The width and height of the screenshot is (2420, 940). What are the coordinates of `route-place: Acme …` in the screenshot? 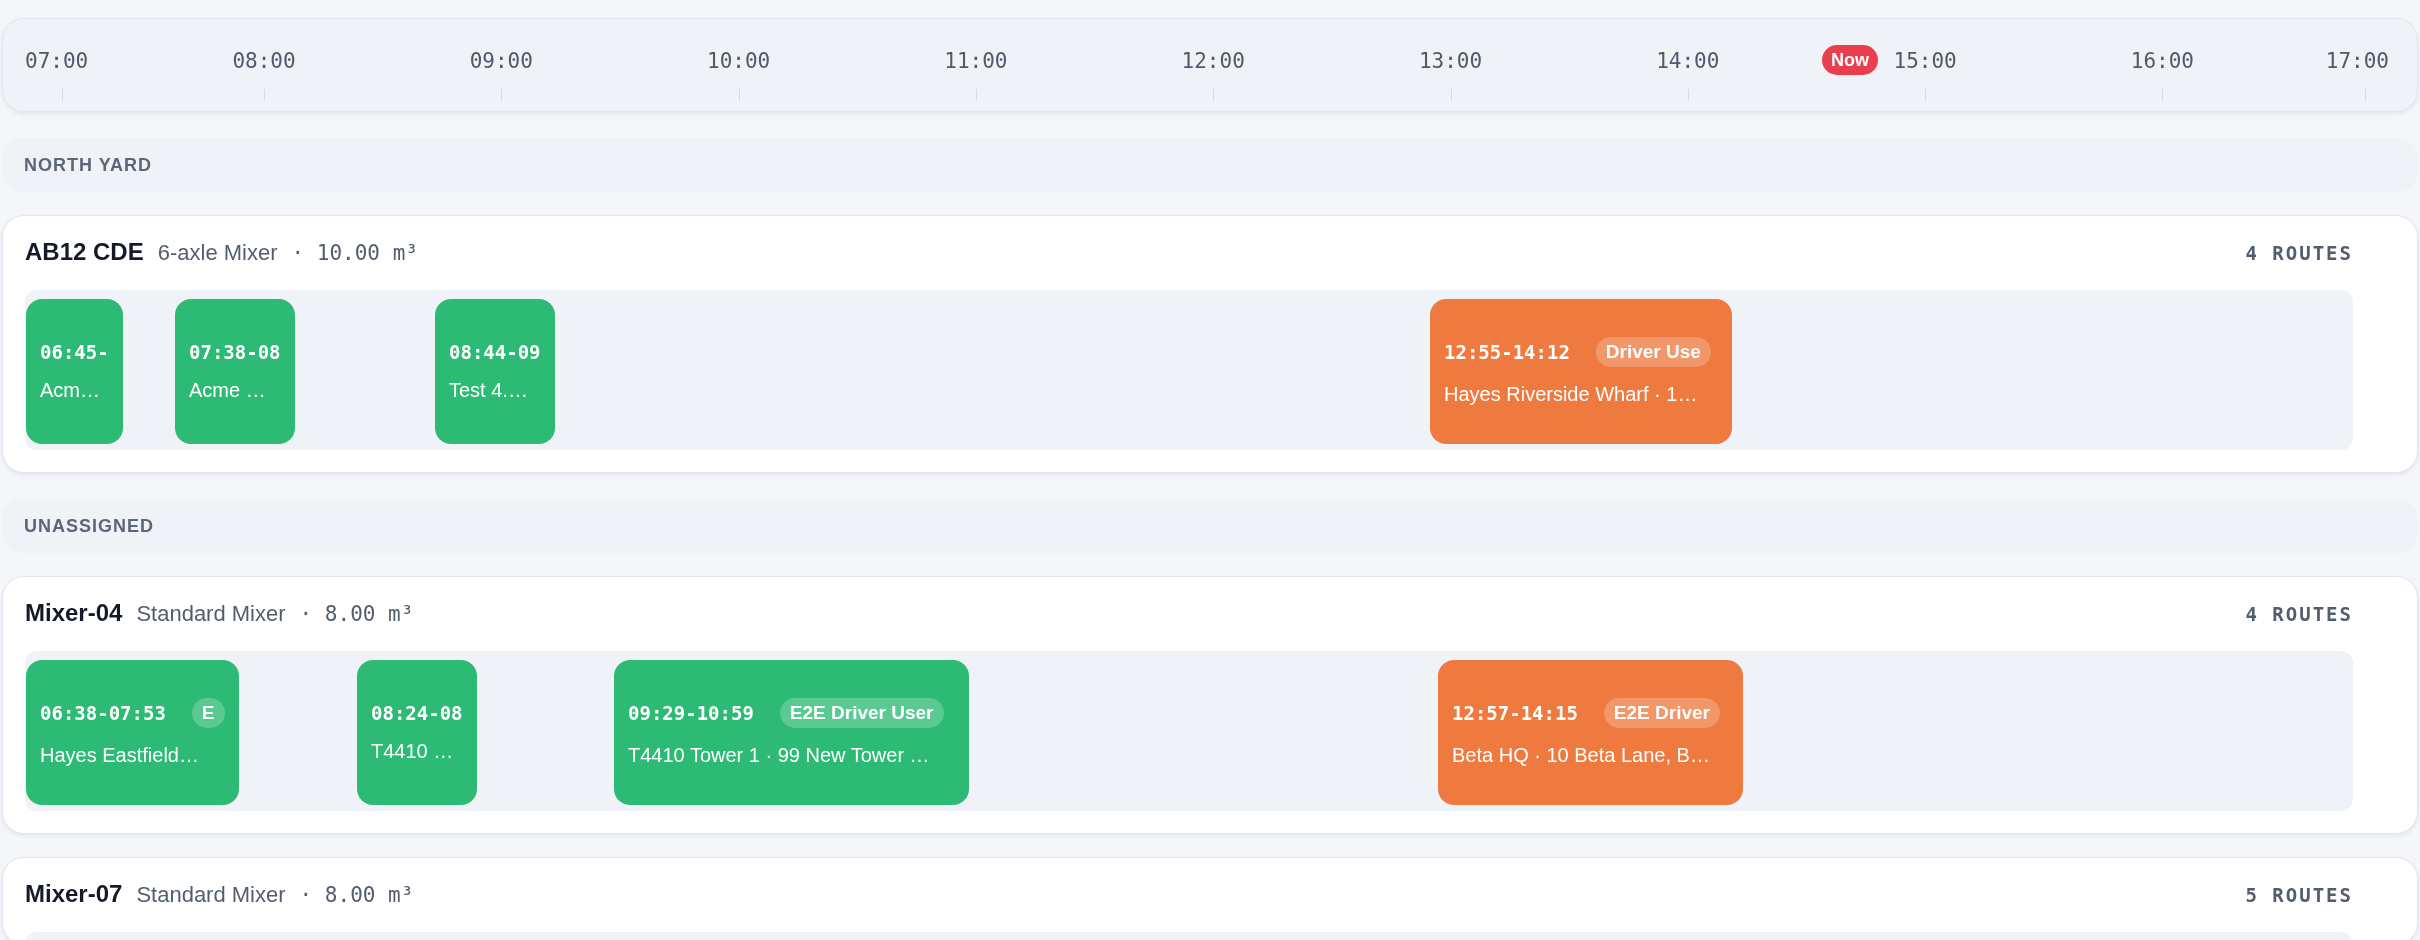 It's located at (228, 390).